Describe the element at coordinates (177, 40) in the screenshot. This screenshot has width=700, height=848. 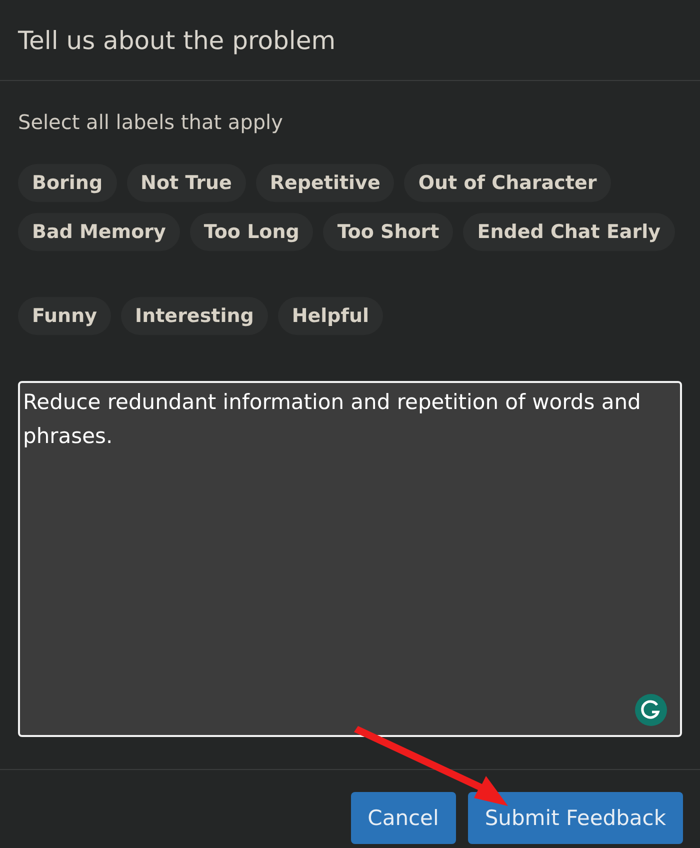
I see `dialog-title: Tell us about the problem` at that location.